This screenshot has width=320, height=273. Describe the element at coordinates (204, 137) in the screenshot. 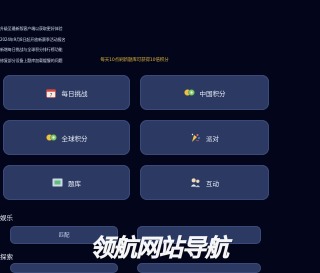

I see `party-card: 派对` at that location.